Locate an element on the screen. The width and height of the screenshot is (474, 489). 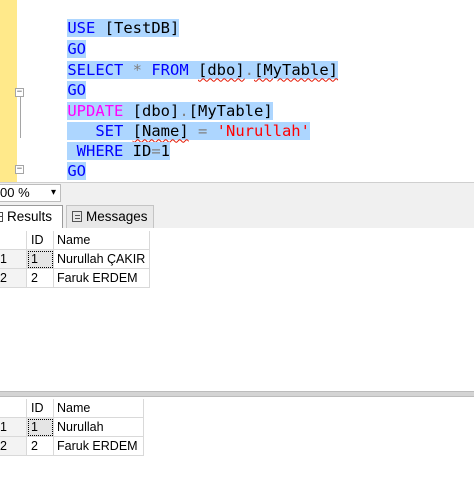
fold-guide-line is located at coordinates (20, 117).